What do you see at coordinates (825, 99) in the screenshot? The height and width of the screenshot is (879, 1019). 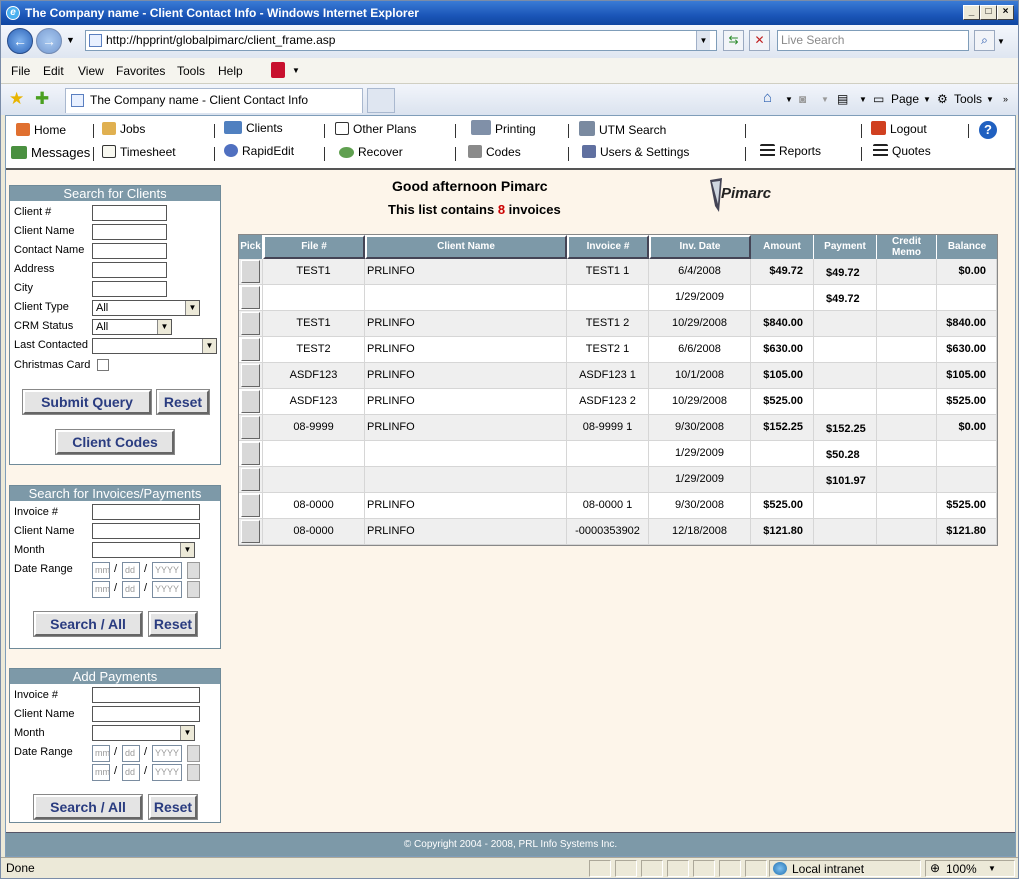 I see `feeds-dropdown-icon: ▼` at bounding box center [825, 99].